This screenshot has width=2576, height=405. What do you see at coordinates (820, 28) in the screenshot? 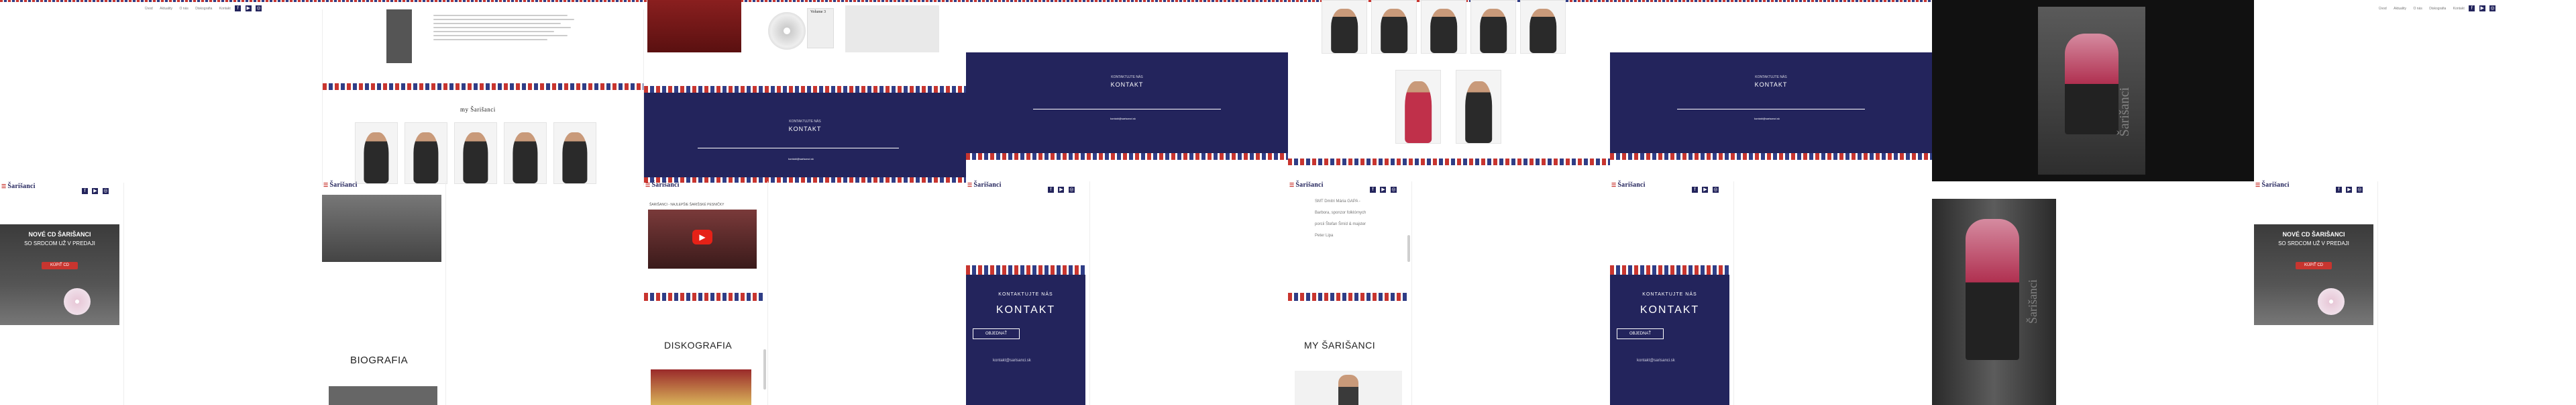
I see `album-cover: Volume 3` at bounding box center [820, 28].